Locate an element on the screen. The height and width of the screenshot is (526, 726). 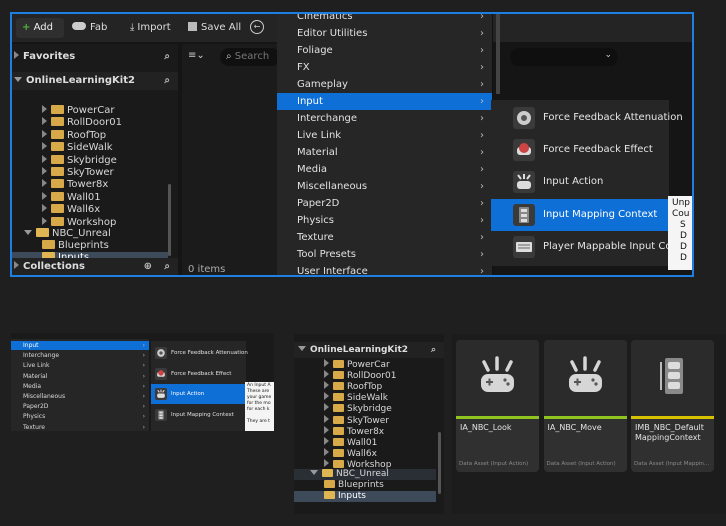
chevron-right-icon: › is located at coordinates (482, 271).